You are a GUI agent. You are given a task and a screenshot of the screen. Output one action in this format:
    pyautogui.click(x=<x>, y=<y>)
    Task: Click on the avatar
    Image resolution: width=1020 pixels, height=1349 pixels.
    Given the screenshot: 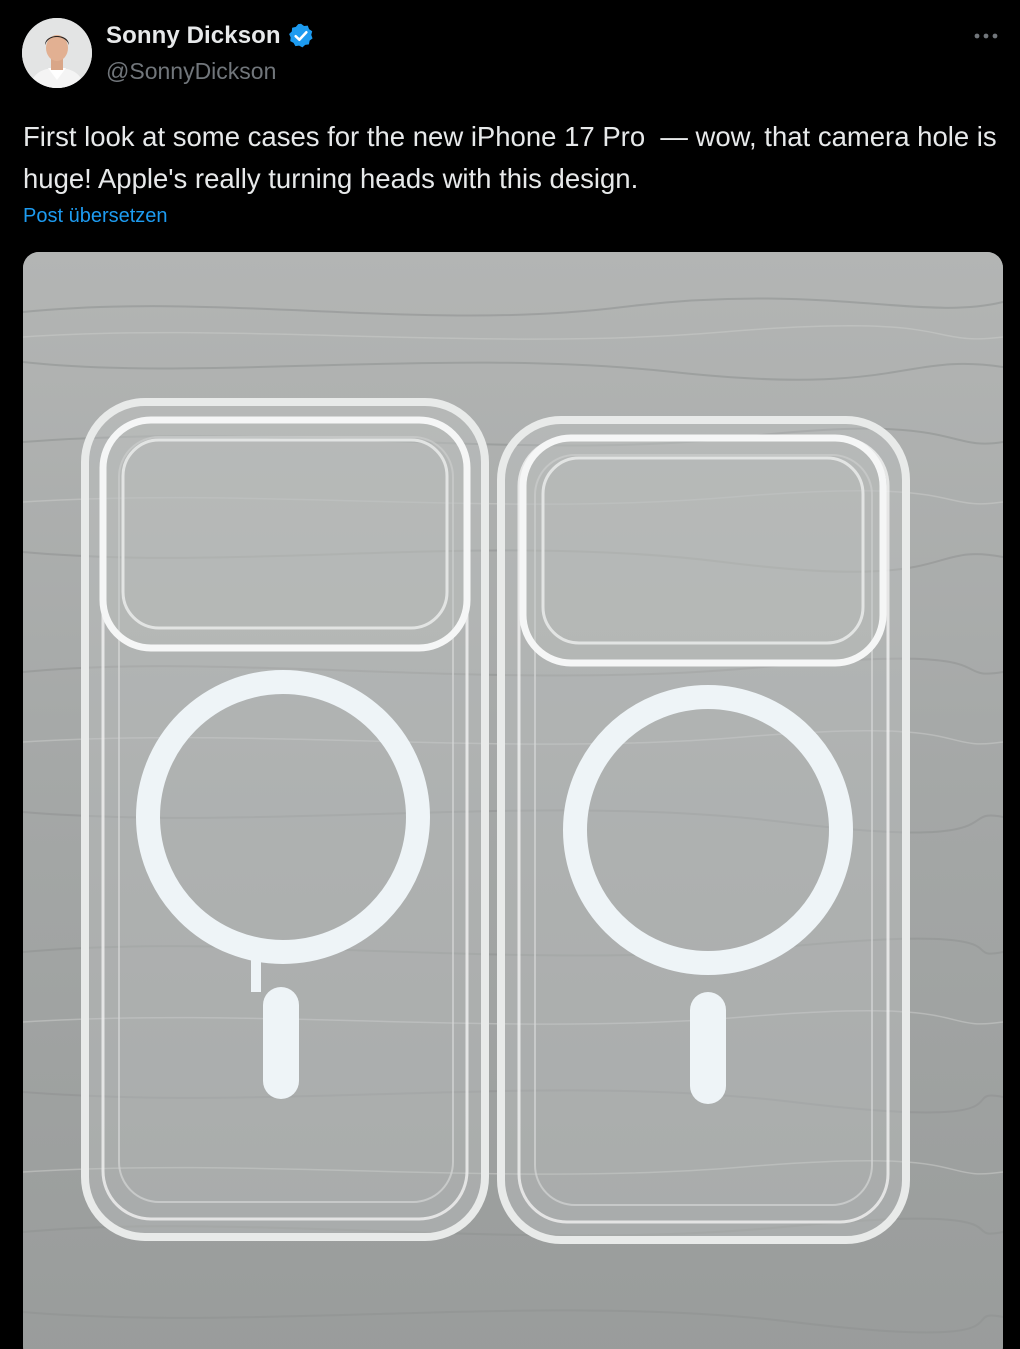 What is the action you would take?
    pyautogui.click(x=57, y=53)
    